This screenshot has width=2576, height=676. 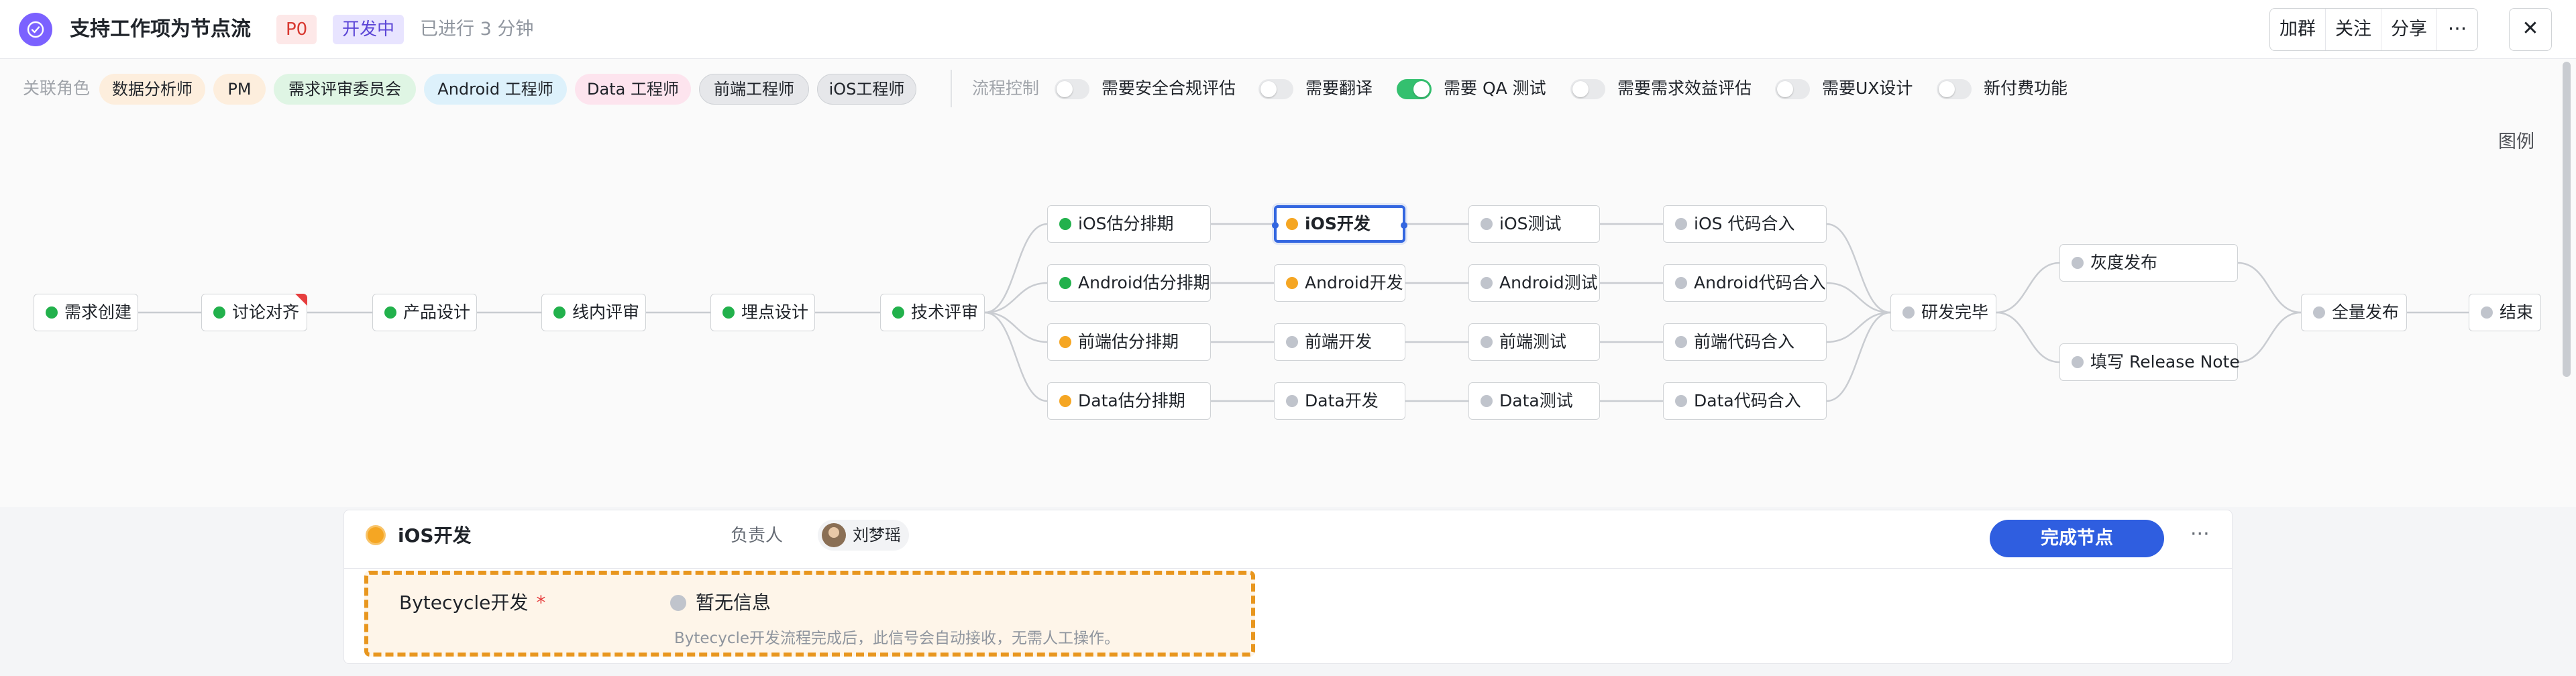 I want to click on owner-chip: 刘梦瑶, so click(x=863, y=535).